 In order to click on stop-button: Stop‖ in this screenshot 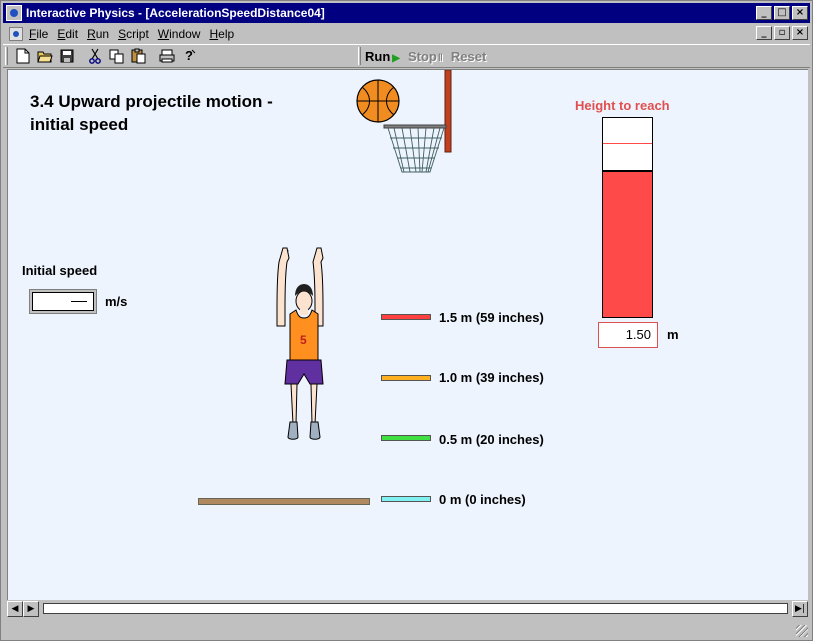, I will do `click(425, 56)`.